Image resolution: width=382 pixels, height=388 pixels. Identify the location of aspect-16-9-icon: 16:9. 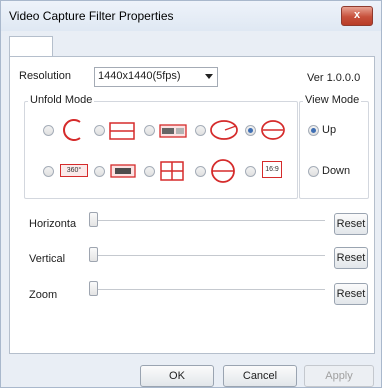
(272, 169).